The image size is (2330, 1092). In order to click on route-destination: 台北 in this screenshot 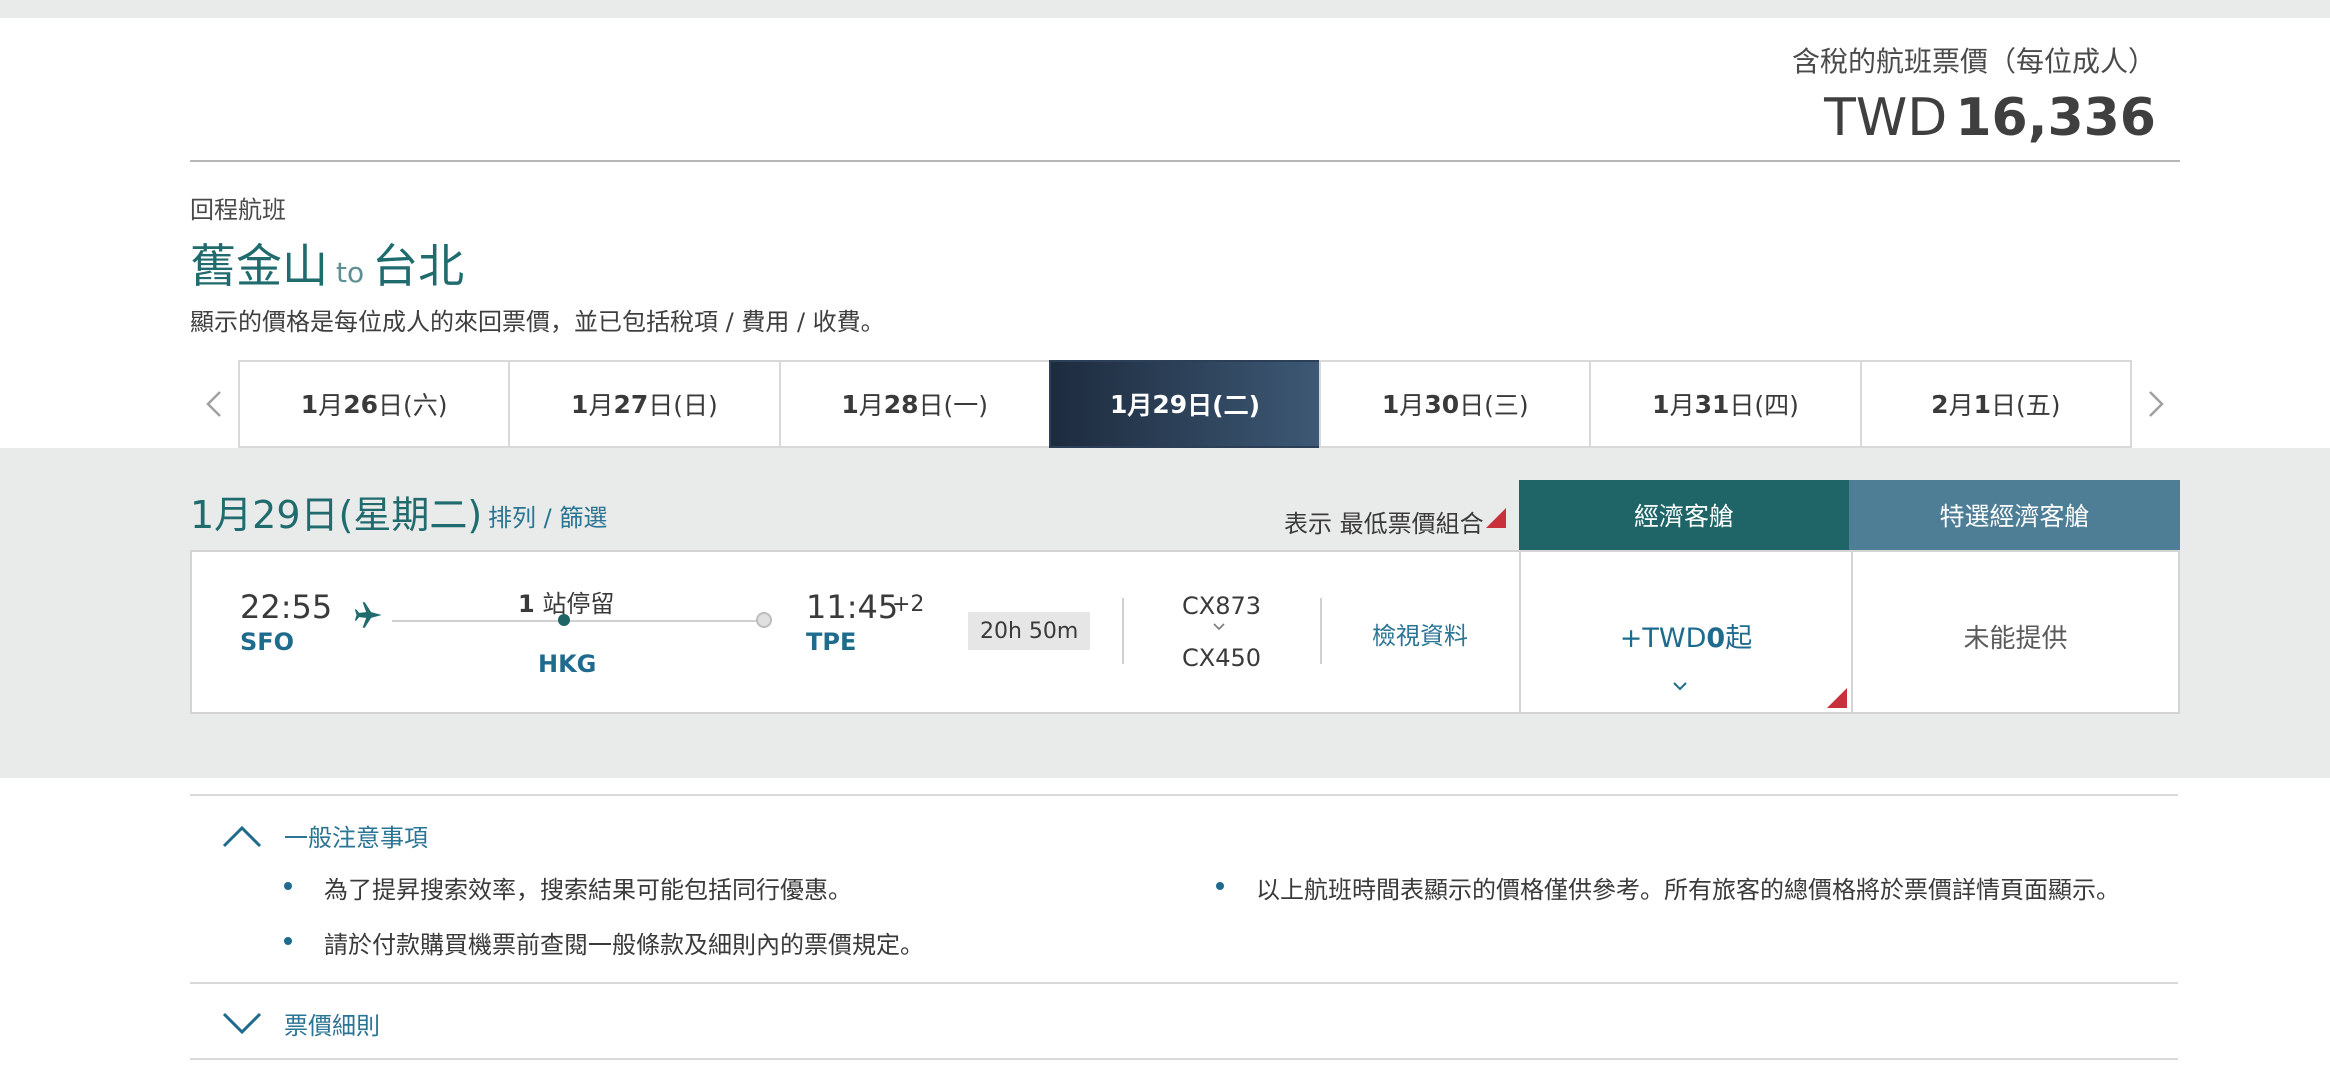, I will do `click(418, 266)`.